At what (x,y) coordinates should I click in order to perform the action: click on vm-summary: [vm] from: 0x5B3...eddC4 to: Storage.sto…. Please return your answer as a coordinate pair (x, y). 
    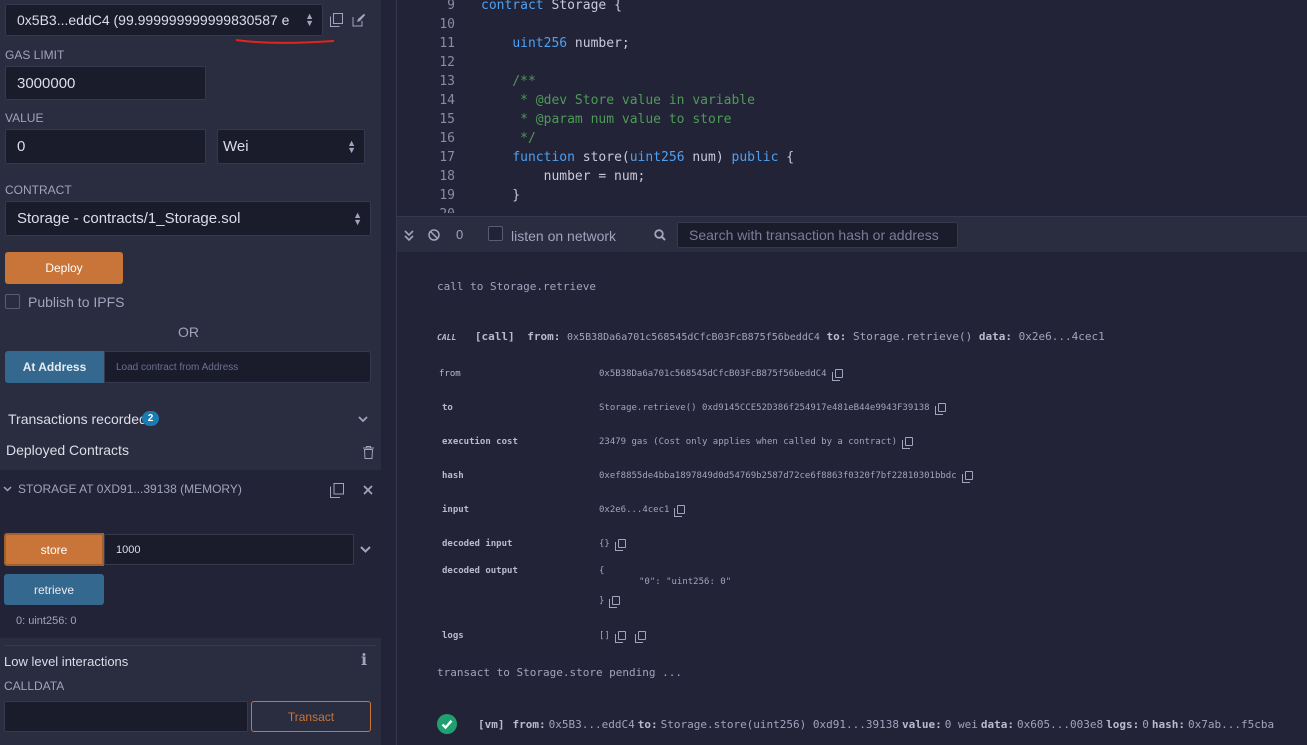
    Looking at the image, I should click on (855, 724).